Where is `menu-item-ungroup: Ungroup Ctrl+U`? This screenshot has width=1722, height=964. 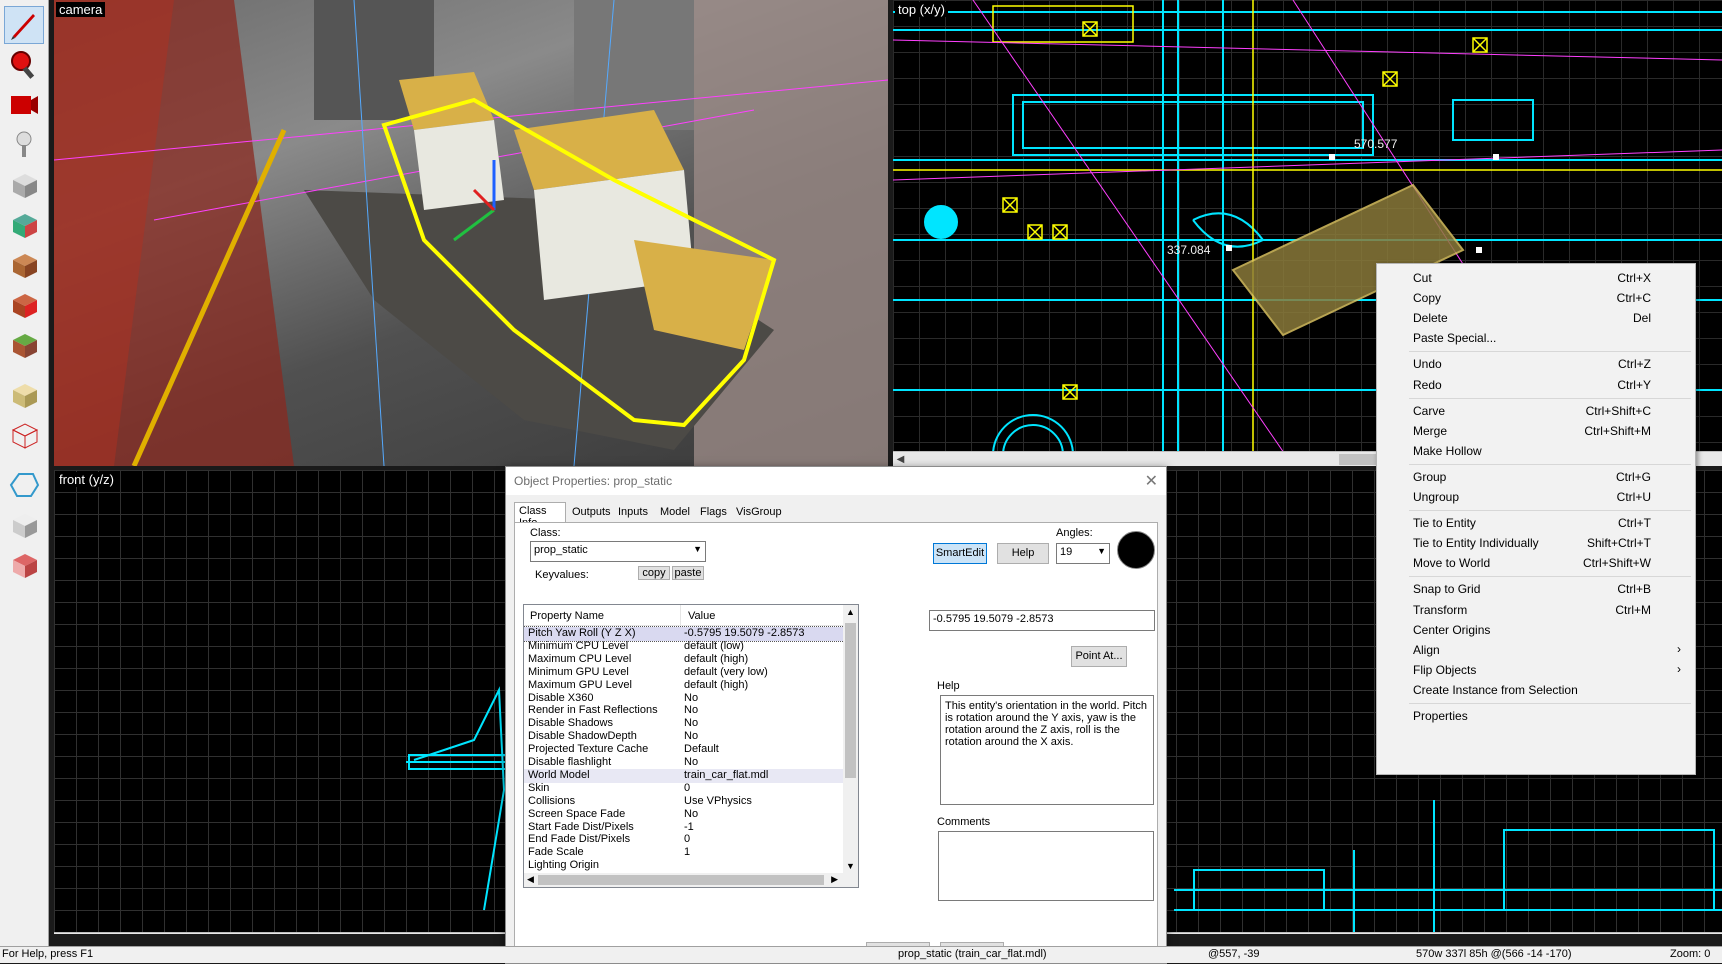 menu-item-ungroup: Ungroup Ctrl+U is located at coordinates (1536, 497).